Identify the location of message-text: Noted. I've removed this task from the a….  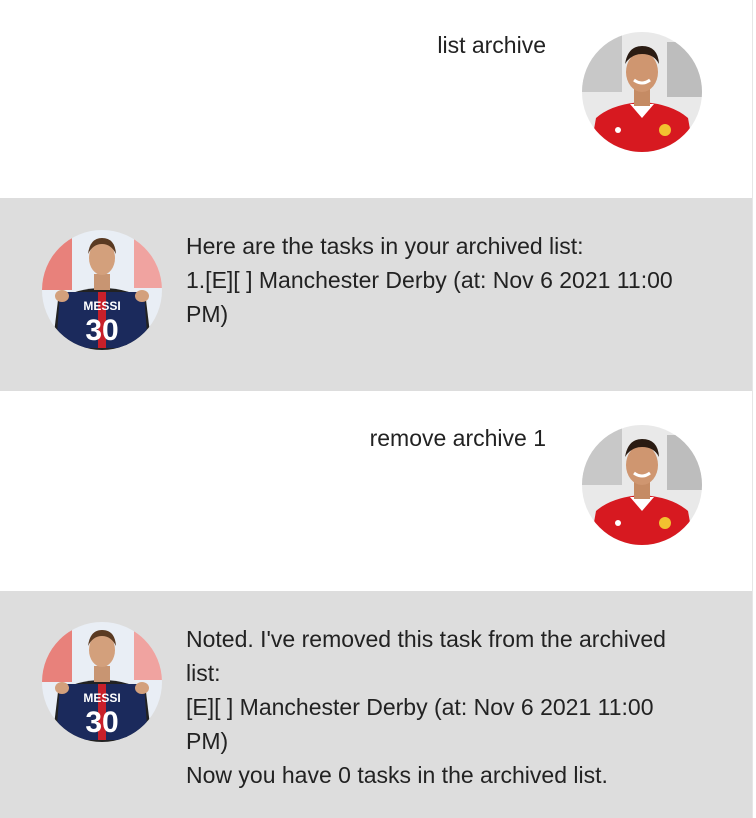
(426, 707).